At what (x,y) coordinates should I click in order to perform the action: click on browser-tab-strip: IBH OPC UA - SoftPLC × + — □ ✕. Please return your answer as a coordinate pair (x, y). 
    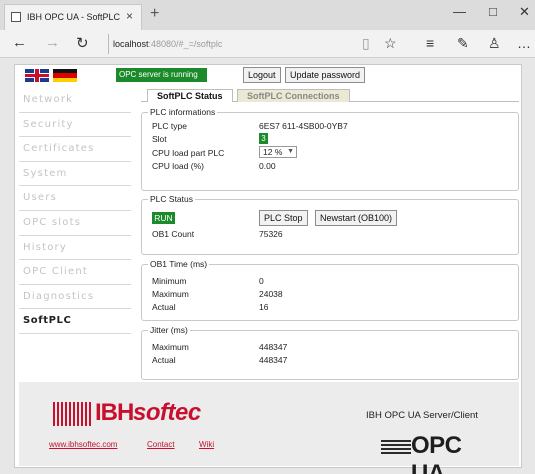
    Looking at the image, I should click on (267, 15).